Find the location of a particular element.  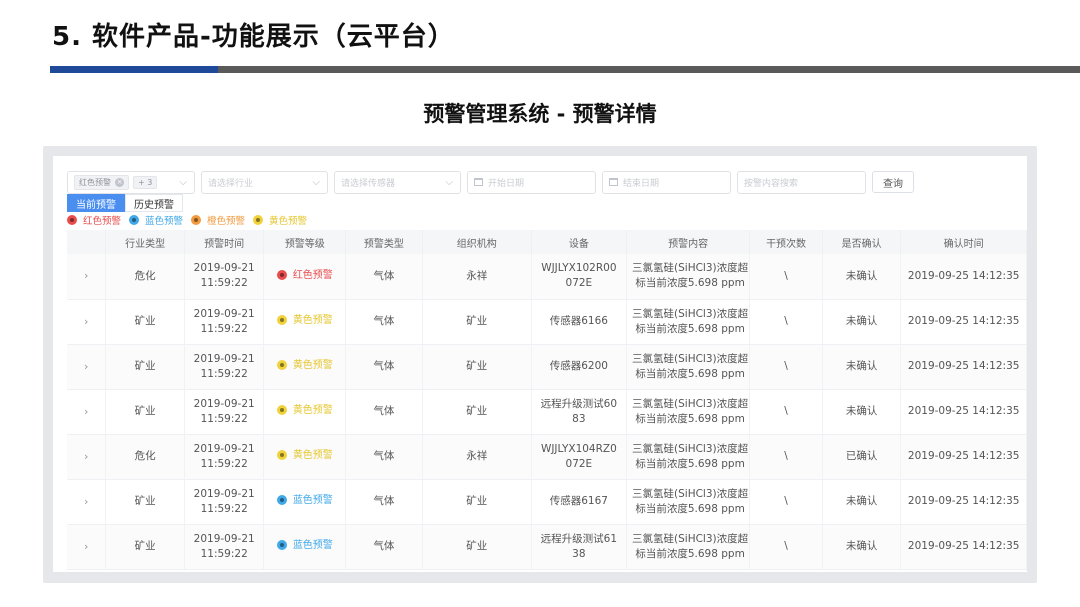

column-header: 行业类型 is located at coordinates (145, 242).